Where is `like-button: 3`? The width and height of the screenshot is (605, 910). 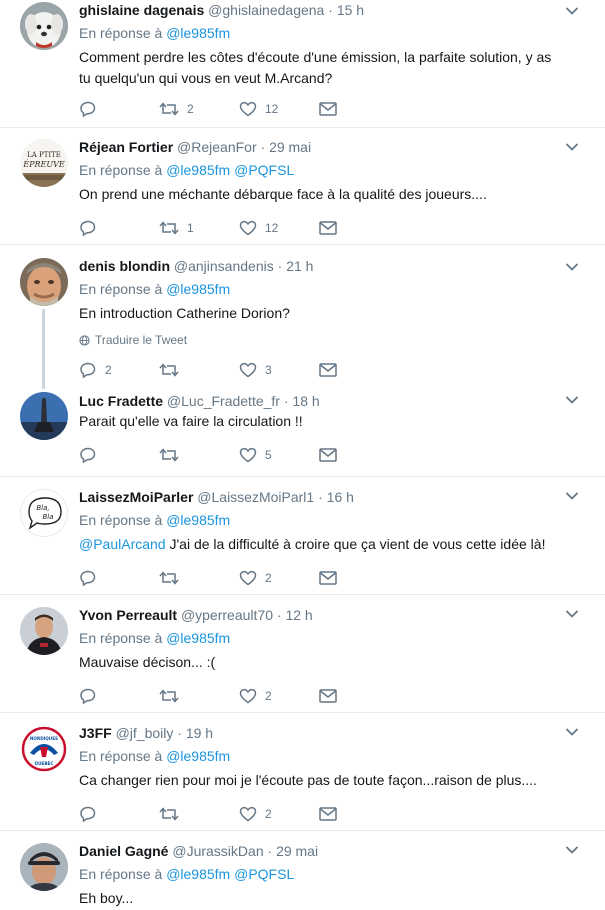 like-button: 3 is located at coordinates (279, 370).